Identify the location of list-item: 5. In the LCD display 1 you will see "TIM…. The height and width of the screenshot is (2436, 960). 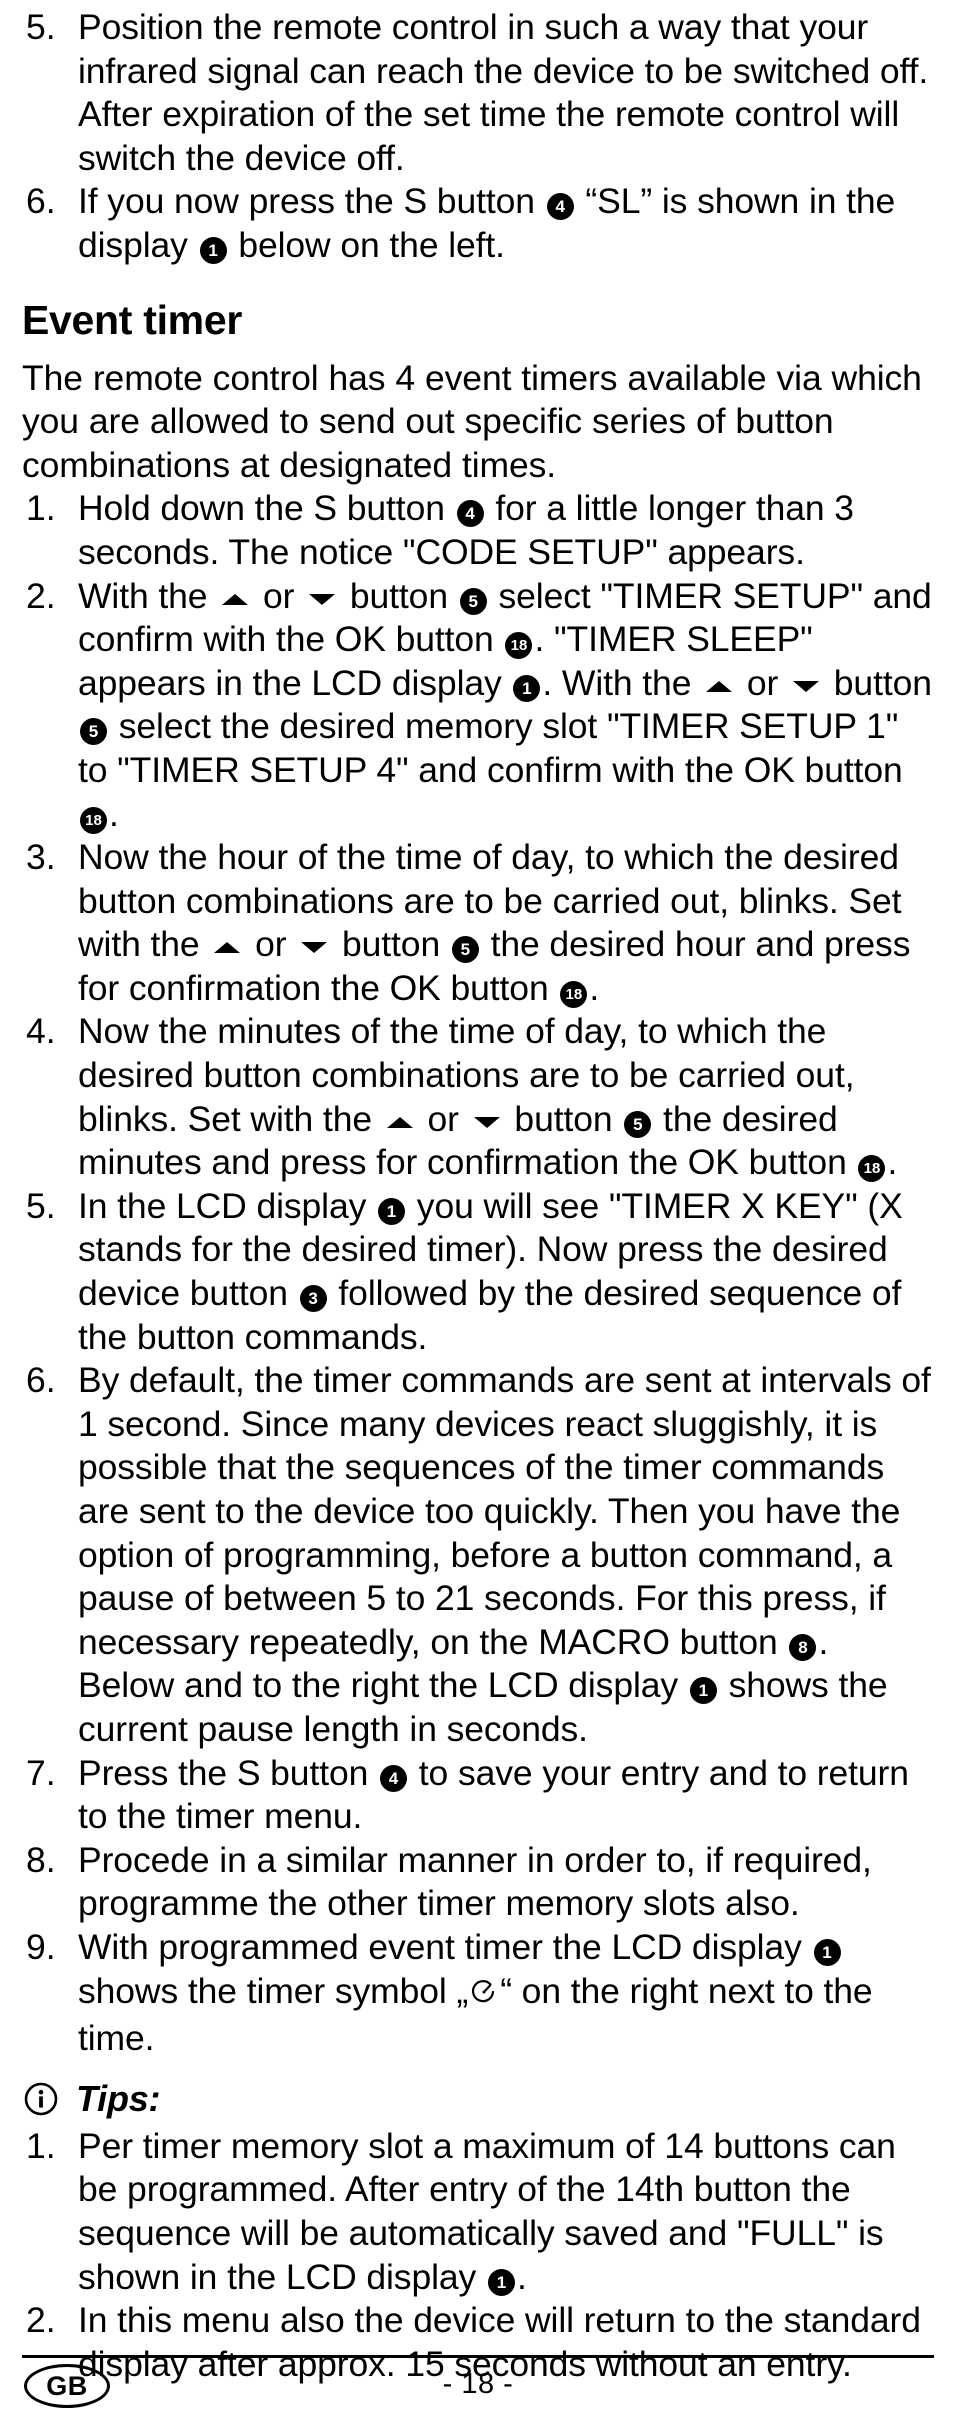
(478, 1272).